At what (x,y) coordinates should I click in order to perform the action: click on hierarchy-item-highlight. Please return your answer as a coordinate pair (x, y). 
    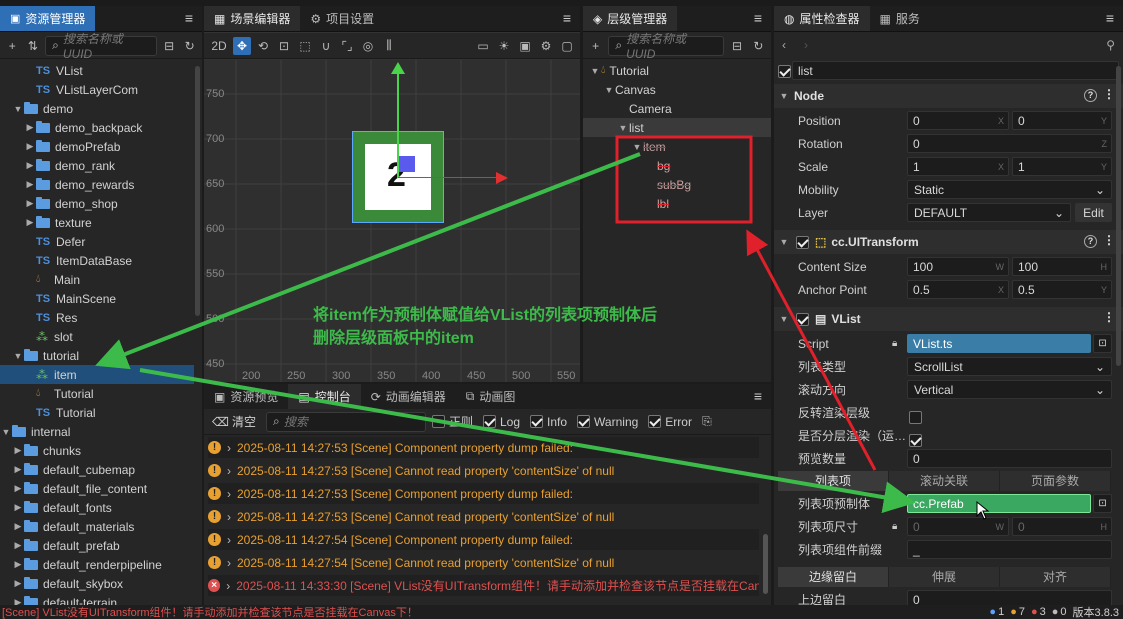
    Looking at the image, I should click on (684, 179).